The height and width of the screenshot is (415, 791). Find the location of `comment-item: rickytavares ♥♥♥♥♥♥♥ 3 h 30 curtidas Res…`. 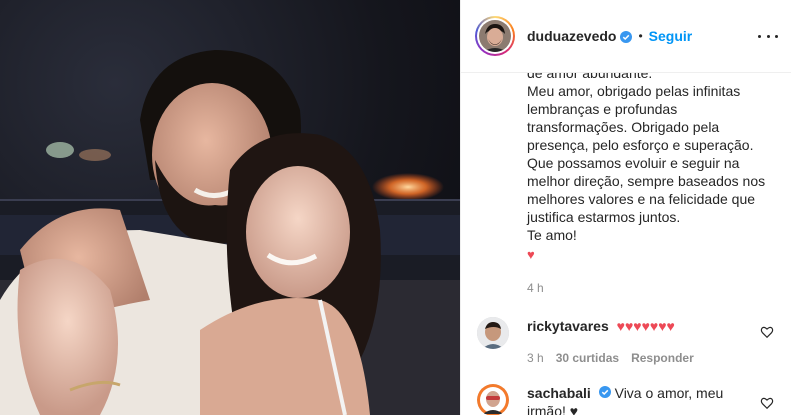

comment-item: rickytavares ♥♥♥♥♥♥♥ 3 h 30 curtidas Res… is located at coordinates (627, 347).